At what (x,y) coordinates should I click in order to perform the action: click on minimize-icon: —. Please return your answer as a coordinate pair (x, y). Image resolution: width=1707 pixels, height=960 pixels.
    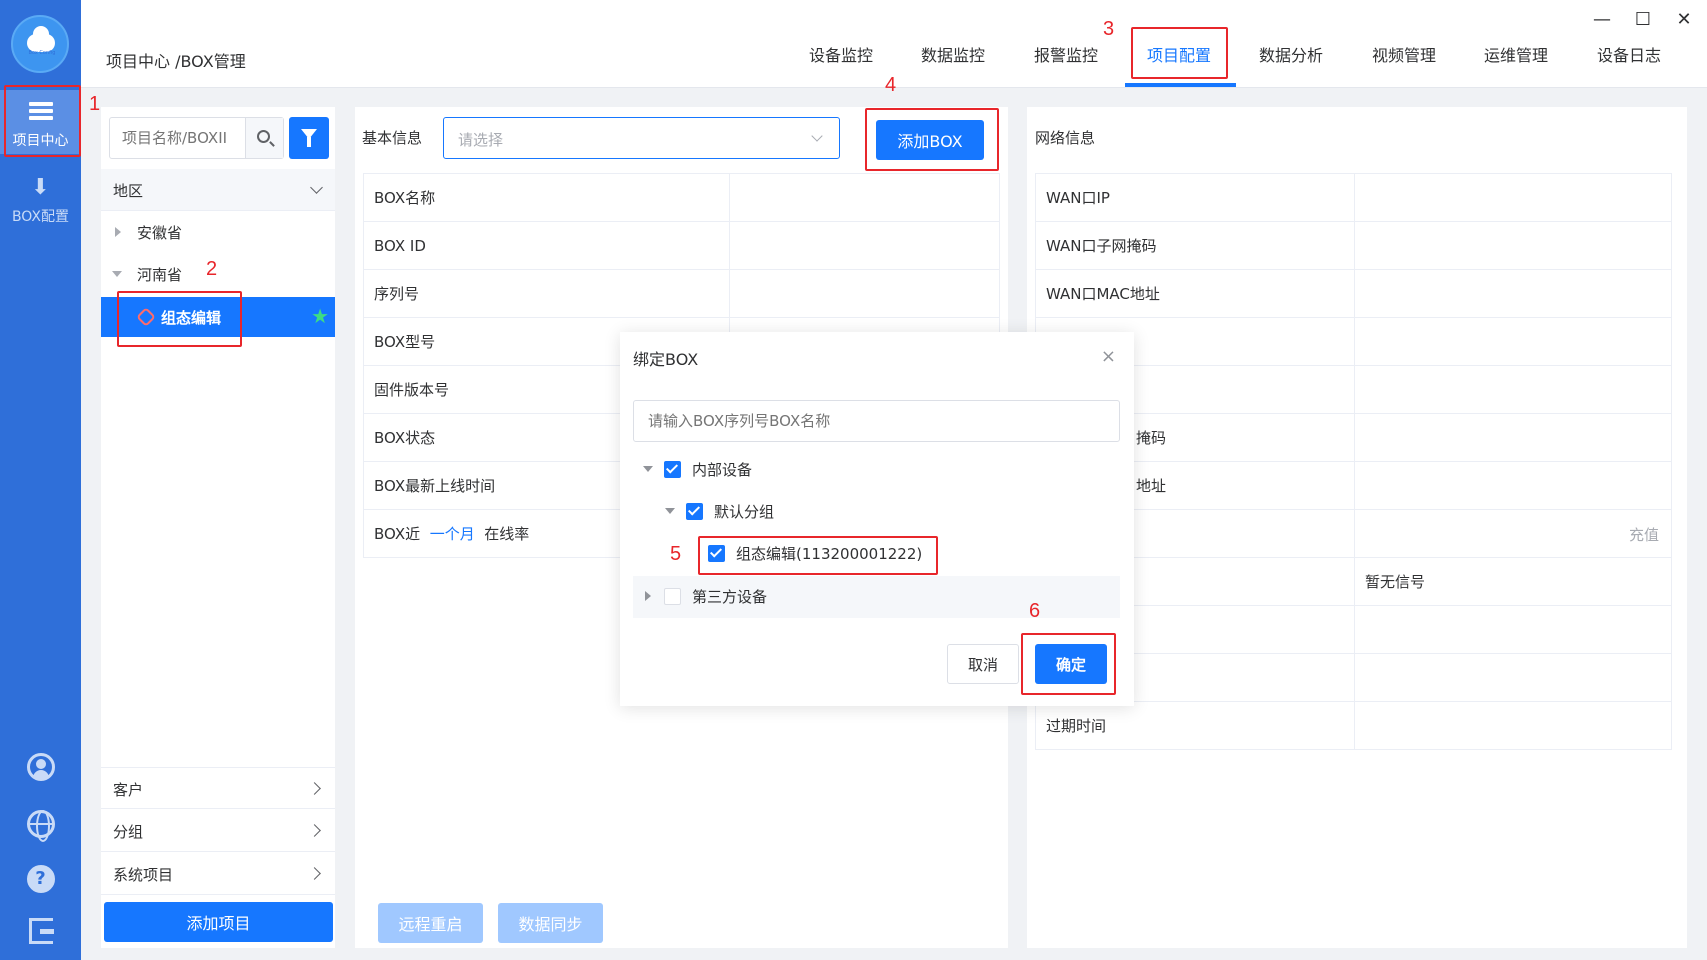
    Looking at the image, I should click on (1602, 20).